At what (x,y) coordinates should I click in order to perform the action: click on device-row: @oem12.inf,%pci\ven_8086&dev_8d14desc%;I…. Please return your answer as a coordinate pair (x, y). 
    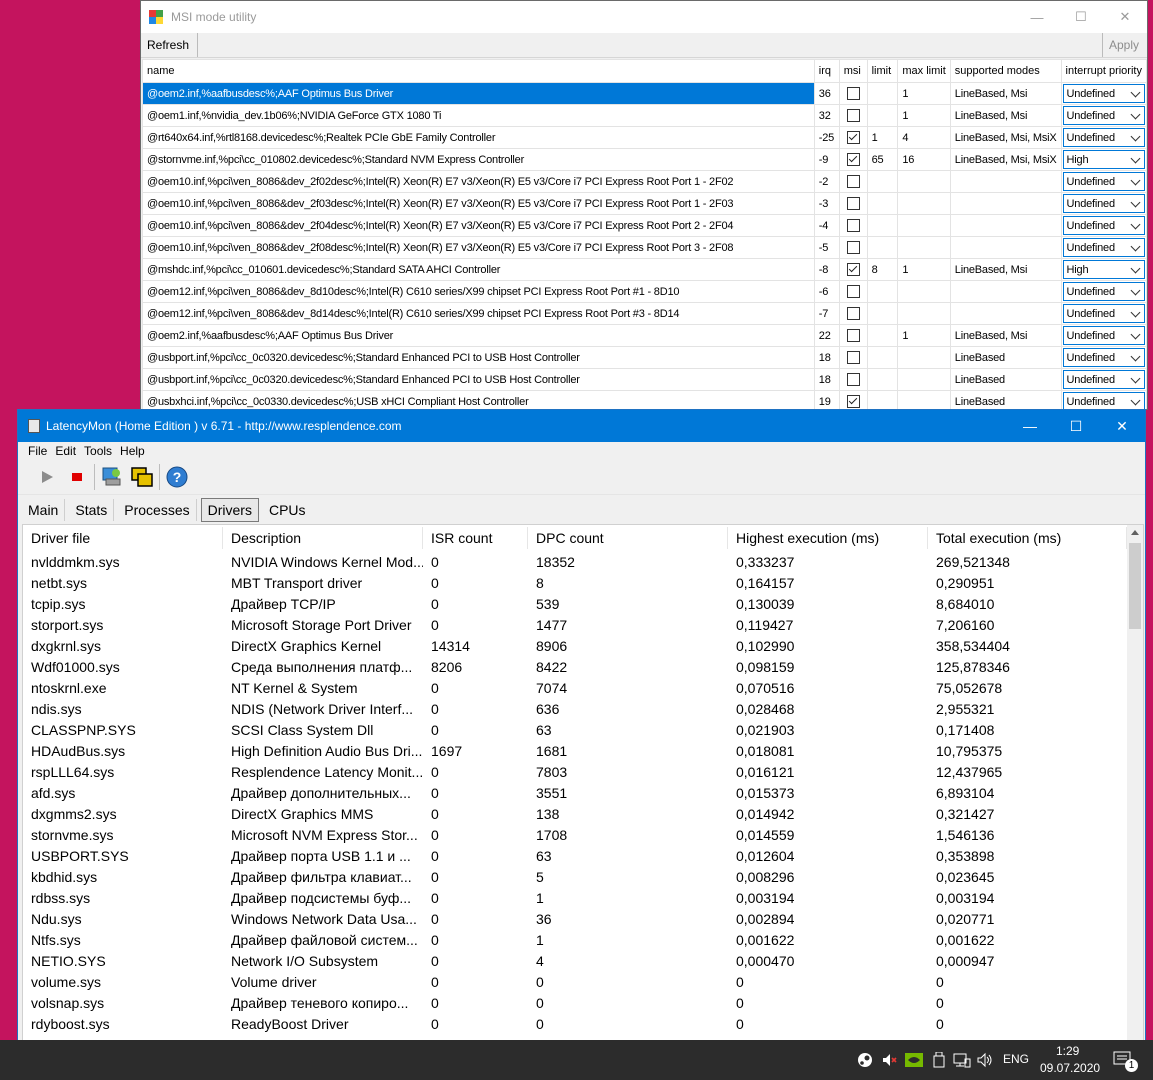
    Looking at the image, I should click on (644, 313).